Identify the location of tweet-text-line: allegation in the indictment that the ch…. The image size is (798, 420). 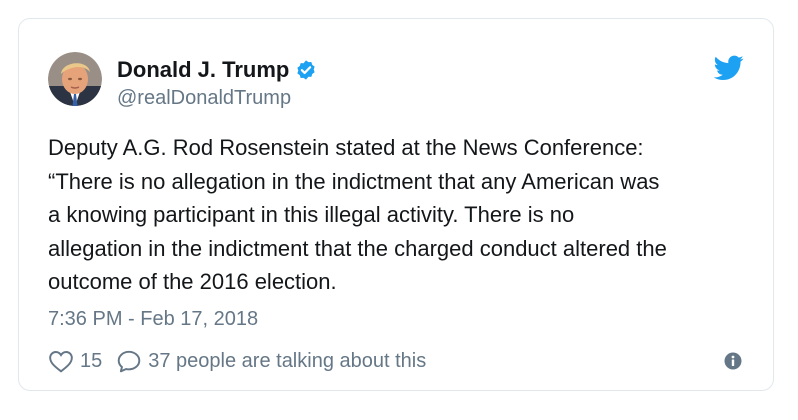
(357, 248).